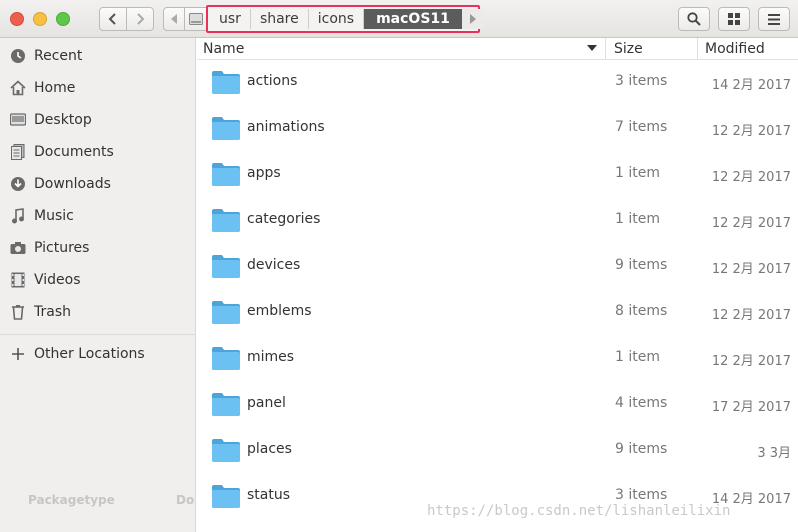  Describe the element at coordinates (98, 120) in the screenshot. I see `sidebar-item-desktop: Desktop` at that location.